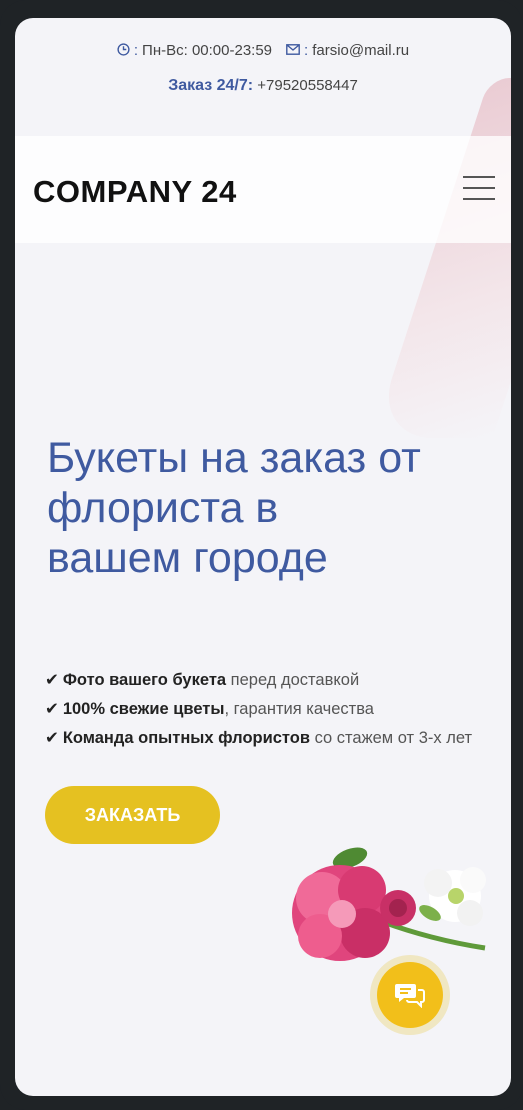 The width and height of the screenshot is (523, 1110). I want to click on feature-item: ✔ Фото вашего букета перед доставкой, so click(202, 680).